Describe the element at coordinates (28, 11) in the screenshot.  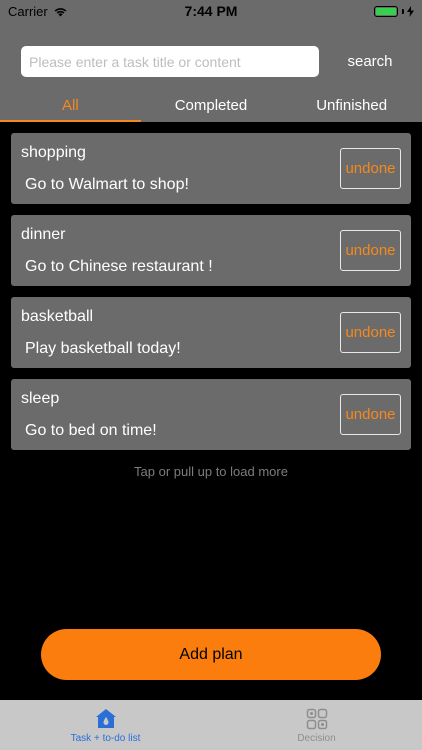
I see `carrier-label: Carrier` at that location.